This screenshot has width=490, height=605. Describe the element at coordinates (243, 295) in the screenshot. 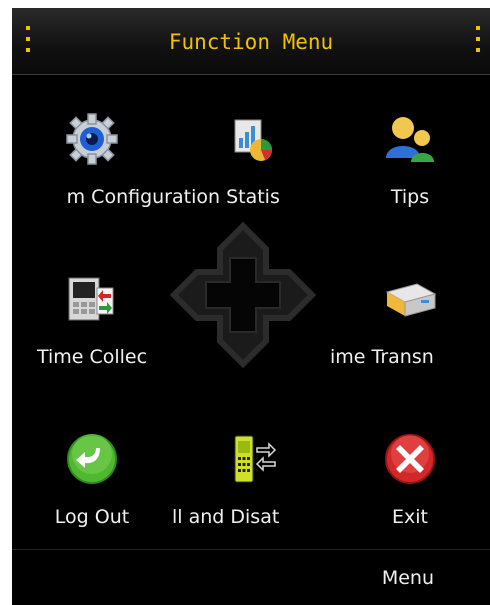

I see `dpad-watermark-icon` at that location.